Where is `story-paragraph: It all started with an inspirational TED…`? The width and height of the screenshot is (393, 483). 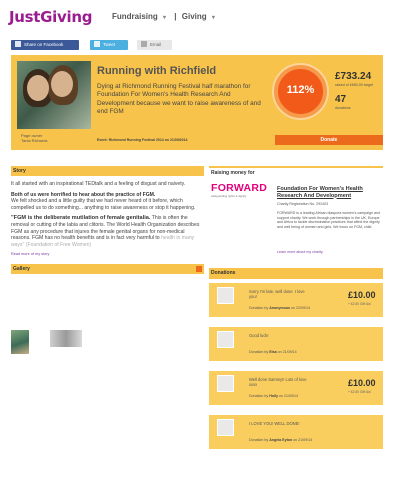
story-paragraph: It all started with an inspirational TED… is located at coordinates (98, 184).